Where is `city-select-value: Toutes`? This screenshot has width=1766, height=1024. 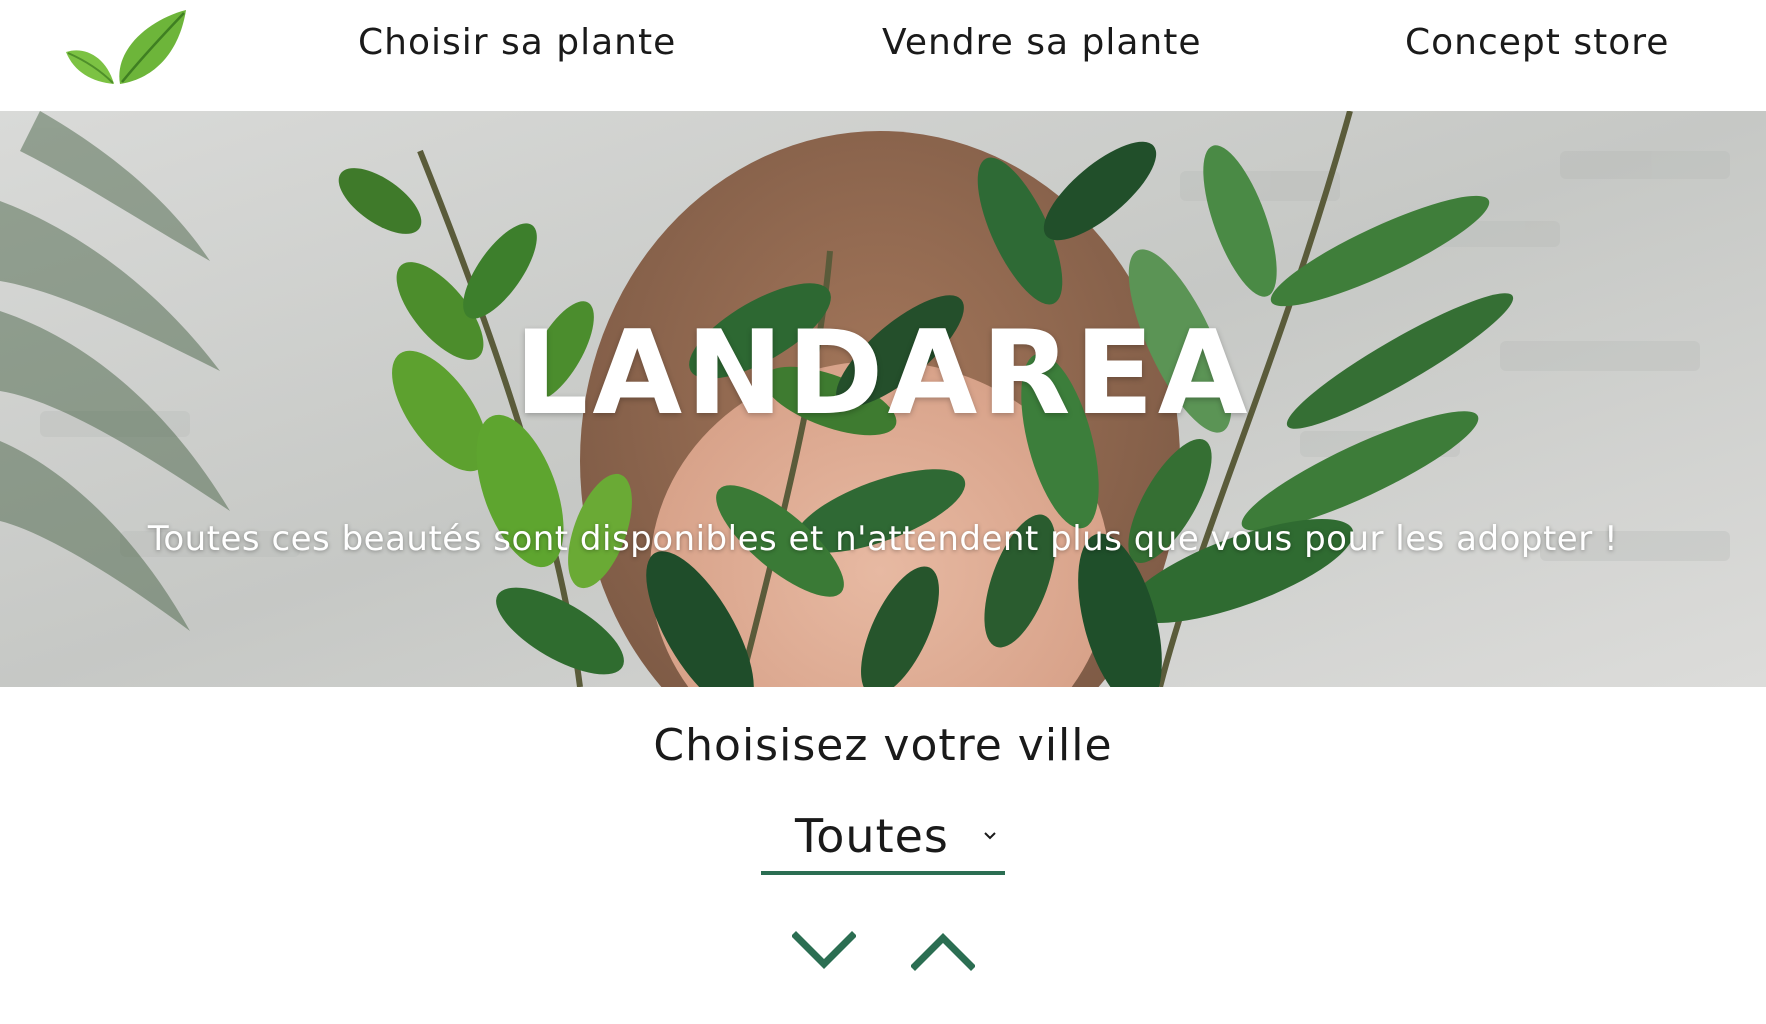 city-select-value: Toutes is located at coordinates (872, 836).